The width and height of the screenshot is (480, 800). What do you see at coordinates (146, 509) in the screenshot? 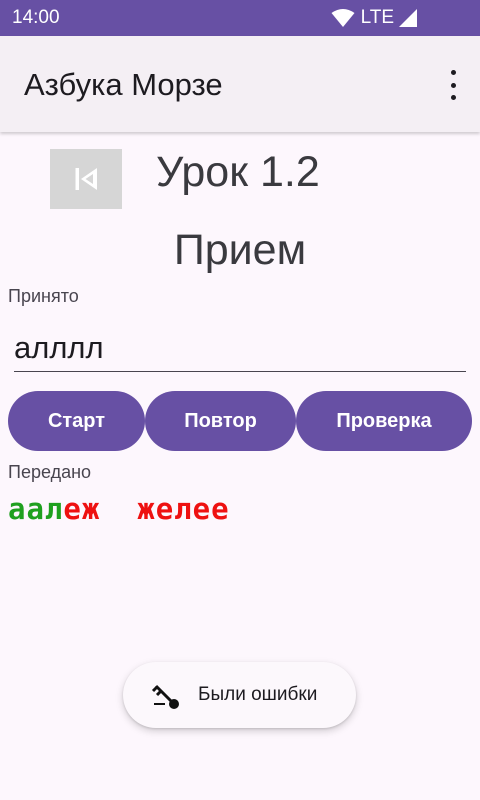
I see `transmitted-wrong-part: еж желее` at bounding box center [146, 509].